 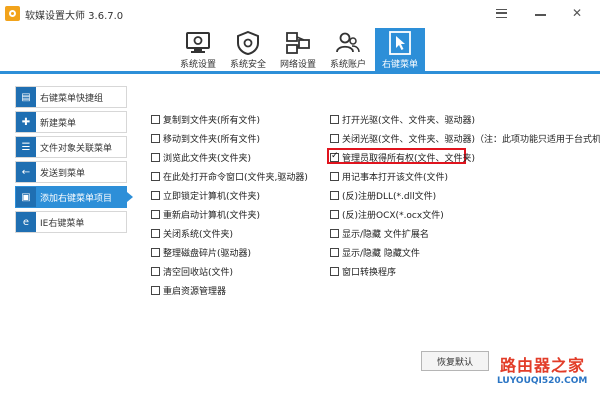 What do you see at coordinates (58, 123) in the screenshot?
I see `sidebar-item-label: 新建菜单` at bounding box center [58, 123].